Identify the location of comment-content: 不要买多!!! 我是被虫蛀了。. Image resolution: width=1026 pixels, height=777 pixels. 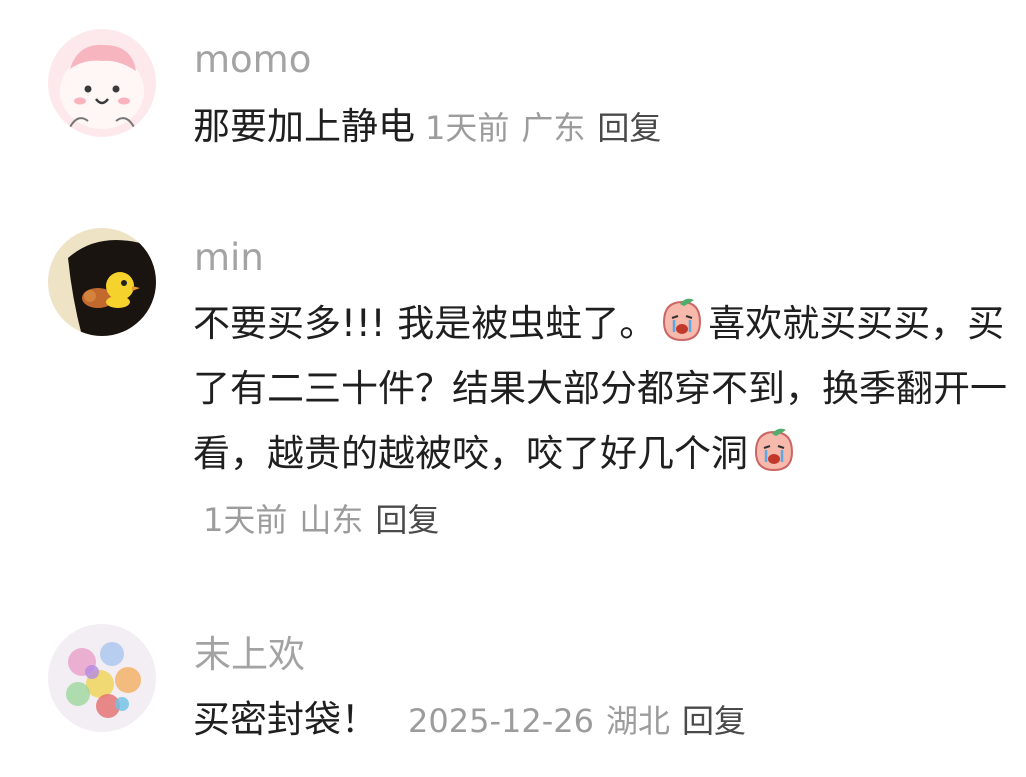
(425, 323).